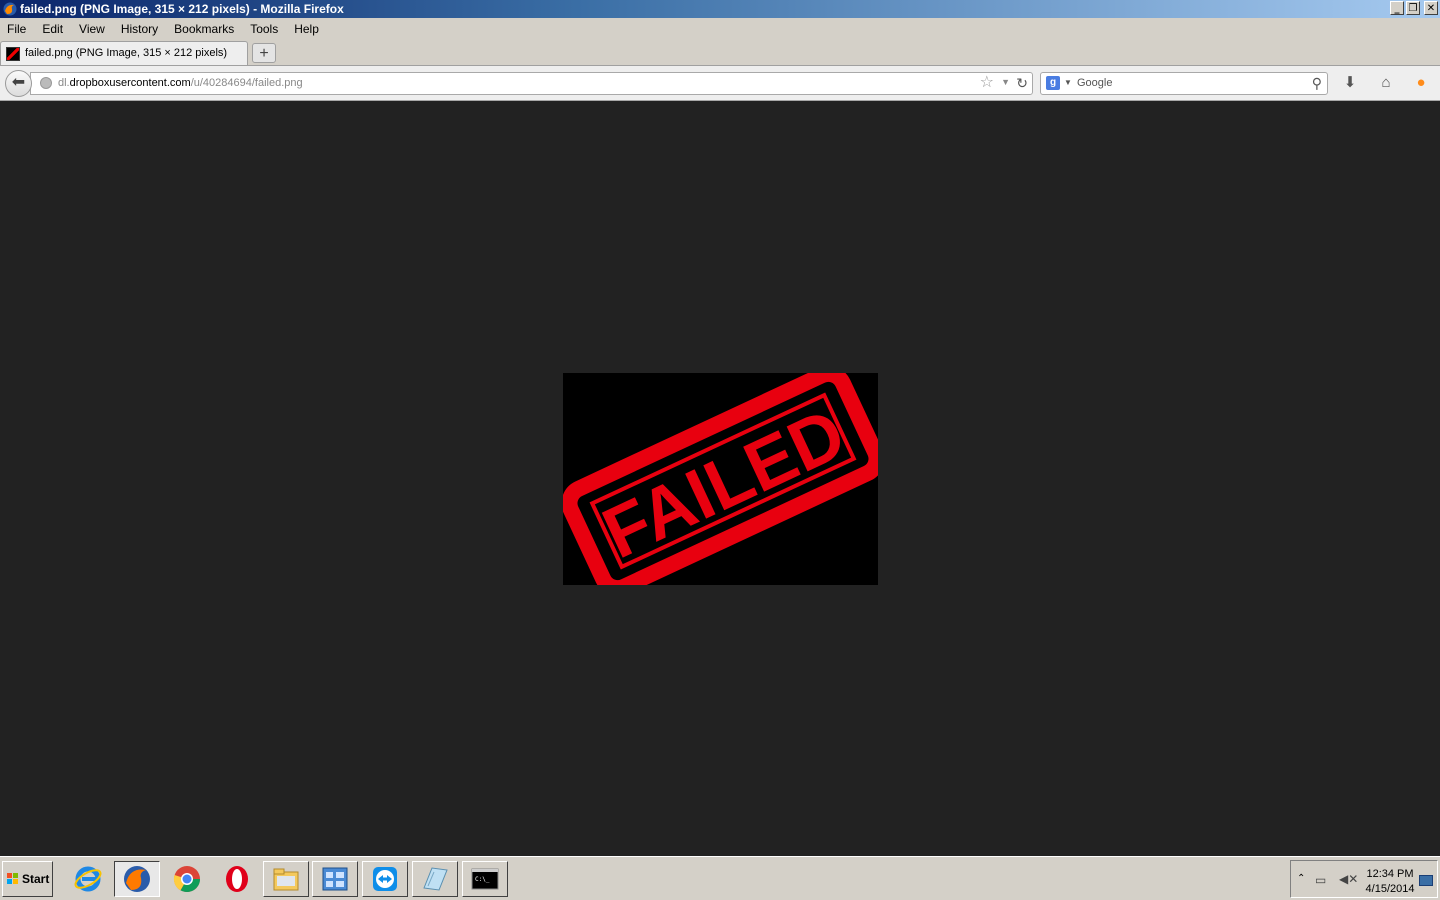 This screenshot has height=900, width=1440. I want to click on tab-failed-png: failed.png (PNG Image, 315 × 212 pixels), so click(124, 53).